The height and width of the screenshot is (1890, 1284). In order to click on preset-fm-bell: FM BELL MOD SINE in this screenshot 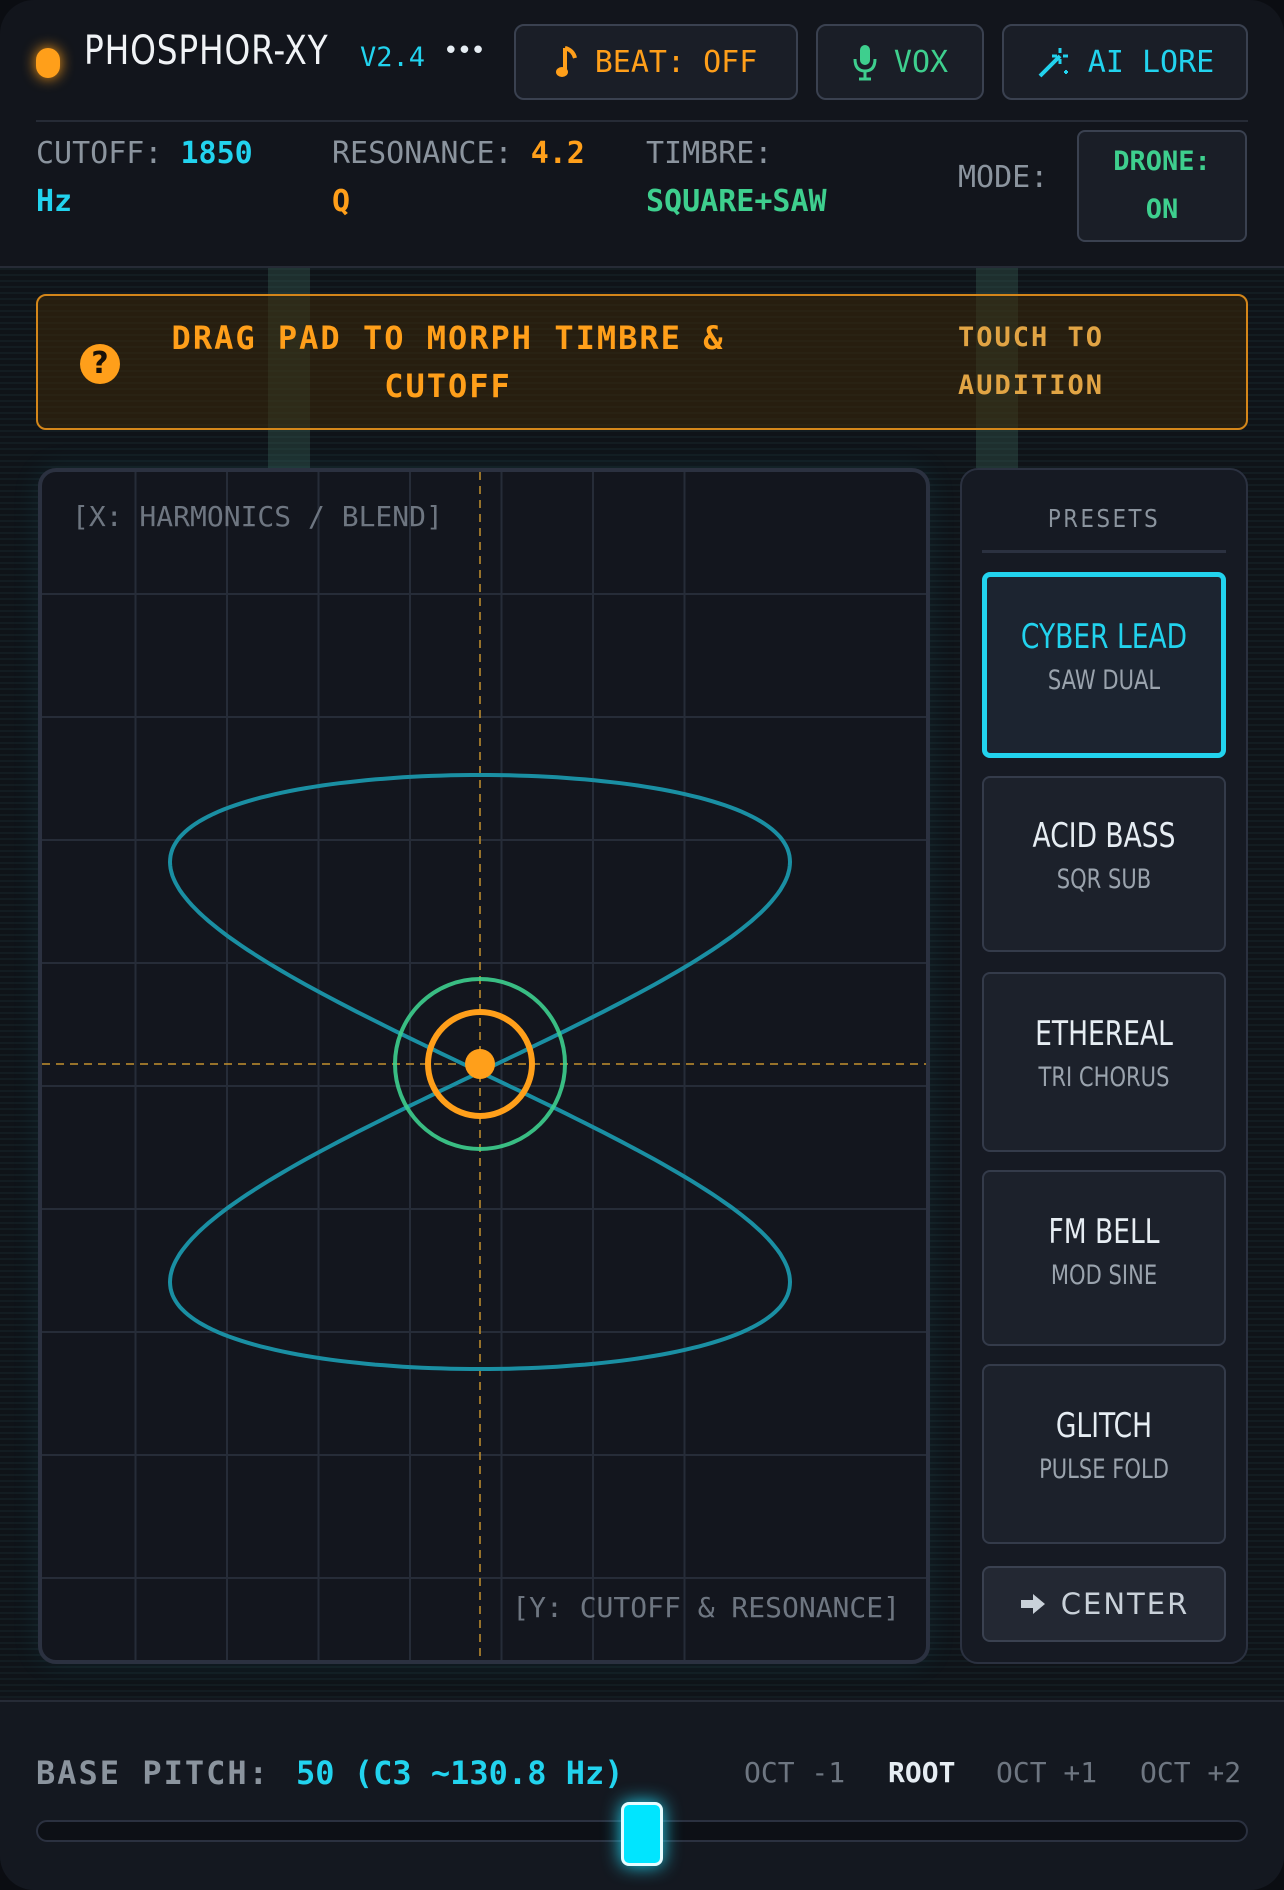, I will do `click(1104, 1258)`.